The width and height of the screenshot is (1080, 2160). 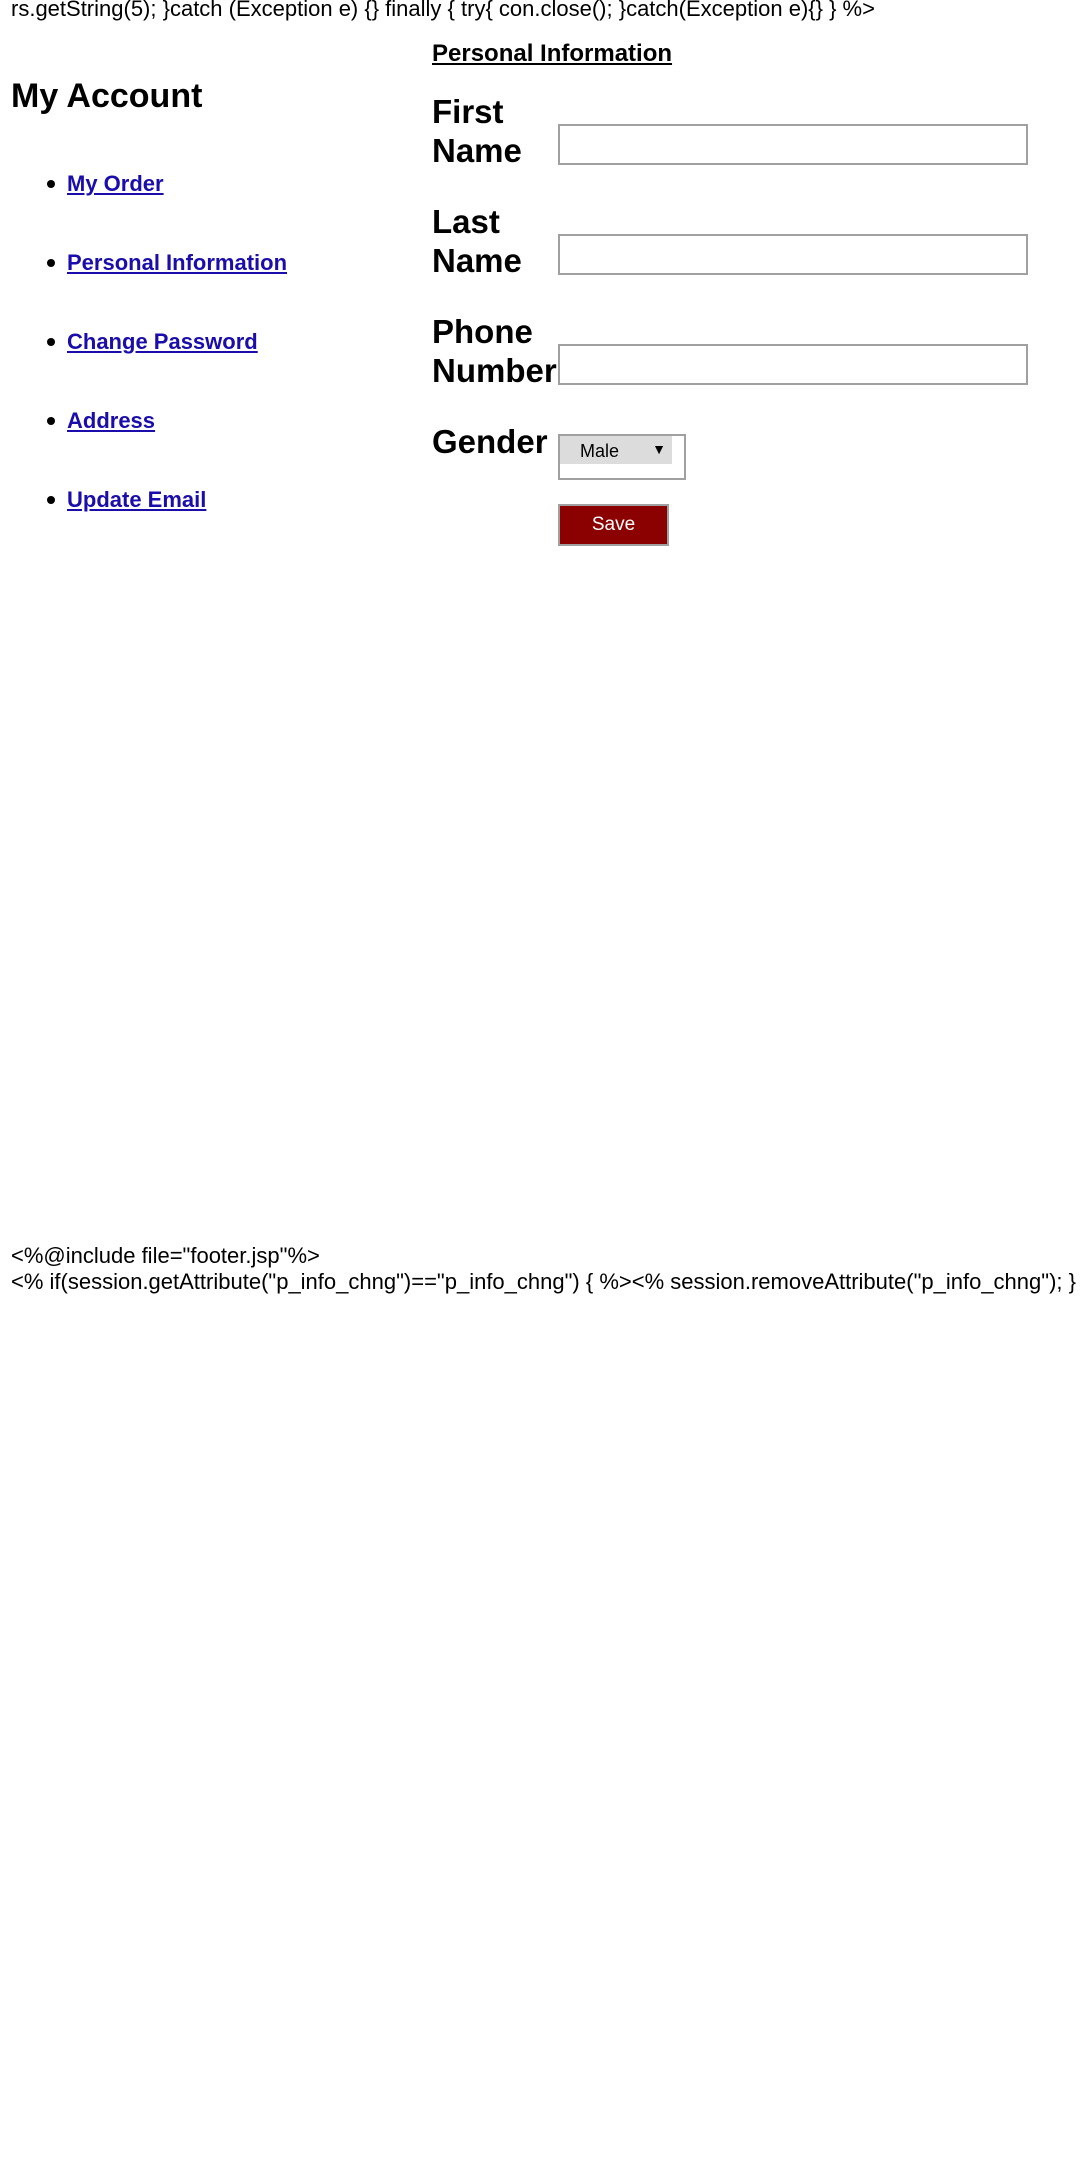 I want to click on gender-select: Male ▼, so click(x=622, y=457).